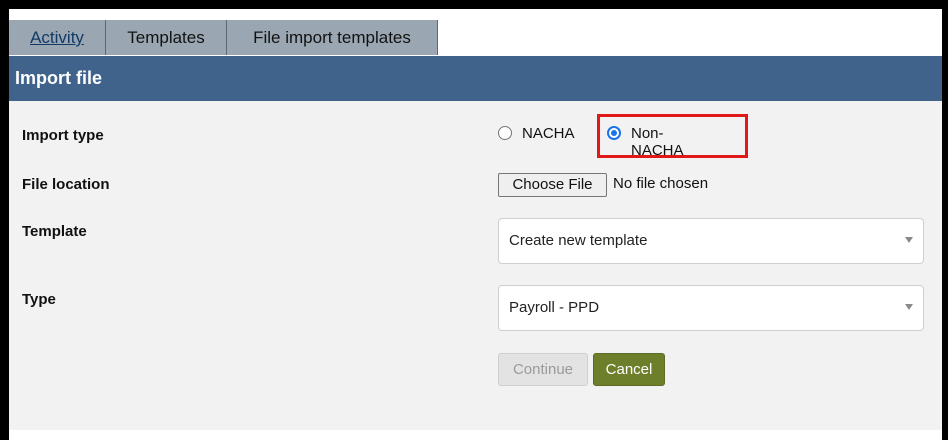 The image size is (948, 440). Describe the element at coordinates (578, 240) in the screenshot. I see `template-select-value: Create new template` at that location.